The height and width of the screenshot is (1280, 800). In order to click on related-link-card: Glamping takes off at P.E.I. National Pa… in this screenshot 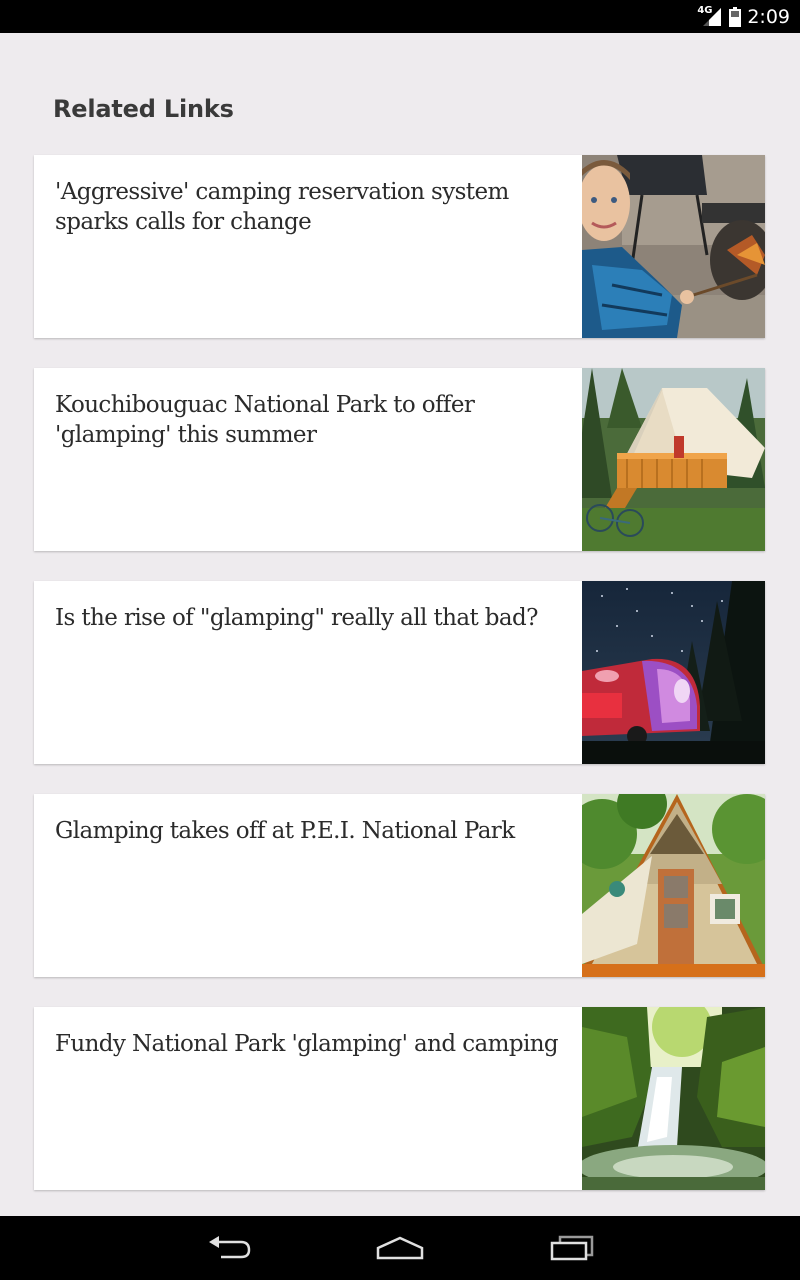, I will do `click(399, 885)`.